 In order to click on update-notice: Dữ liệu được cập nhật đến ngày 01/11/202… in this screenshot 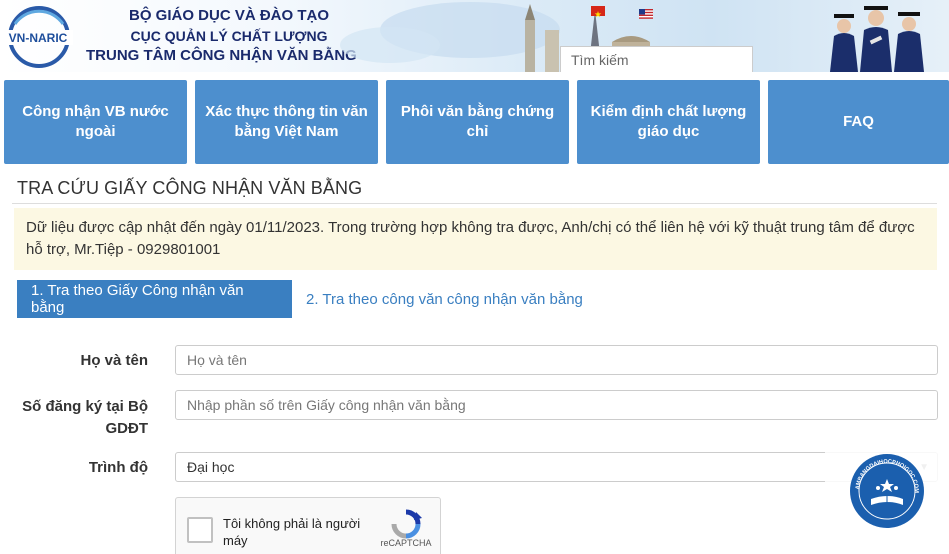, I will do `click(475, 239)`.